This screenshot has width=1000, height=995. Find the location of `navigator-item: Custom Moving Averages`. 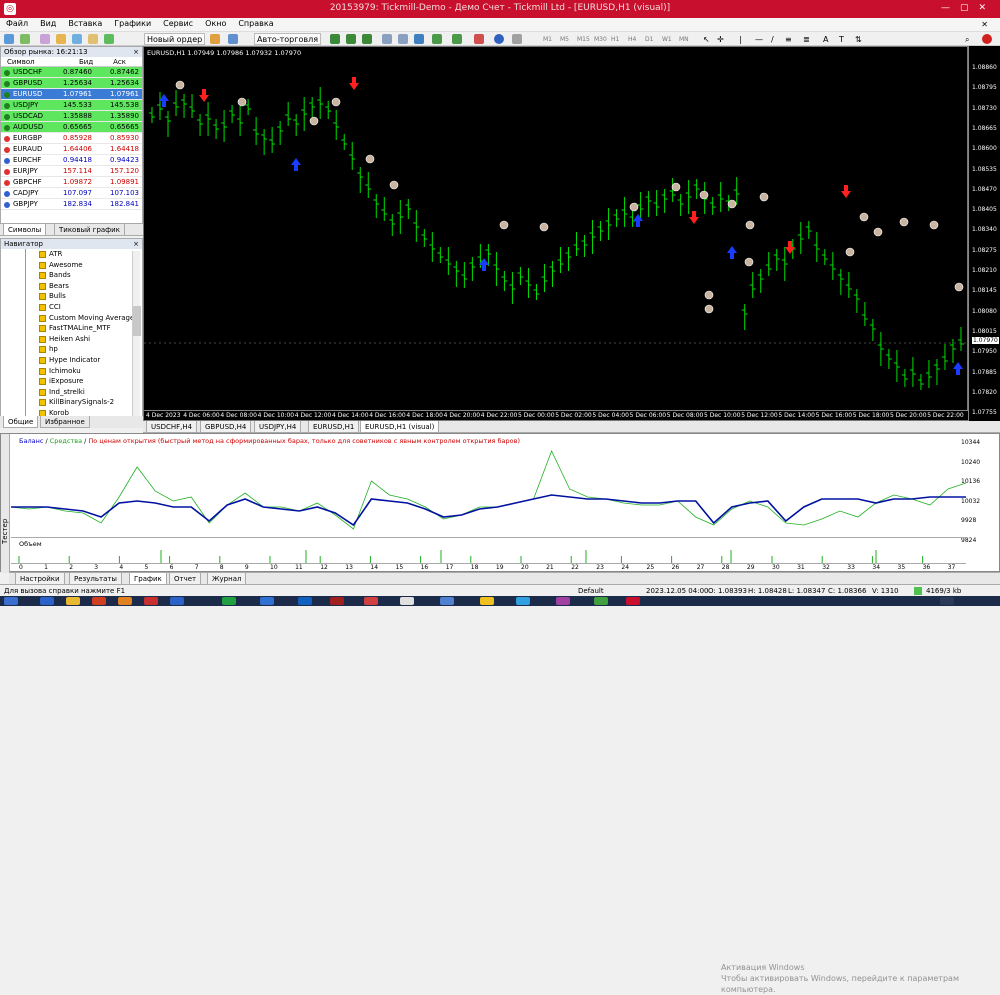

navigator-item: Custom Moving Averages is located at coordinates (71, 318).